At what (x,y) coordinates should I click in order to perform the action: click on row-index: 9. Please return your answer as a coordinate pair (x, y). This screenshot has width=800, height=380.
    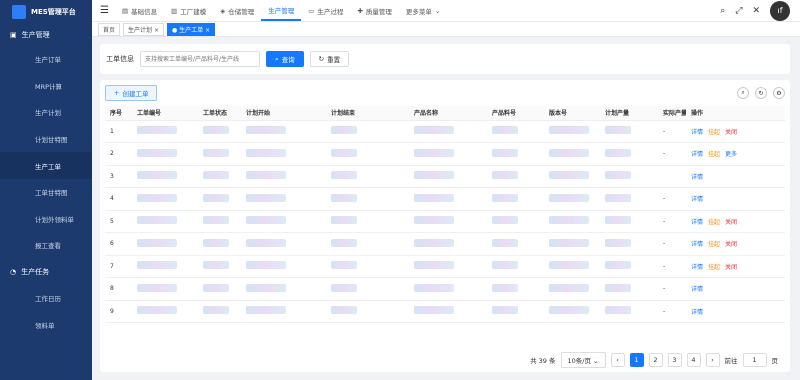
    Looking at the image, I should click on (118, 311).